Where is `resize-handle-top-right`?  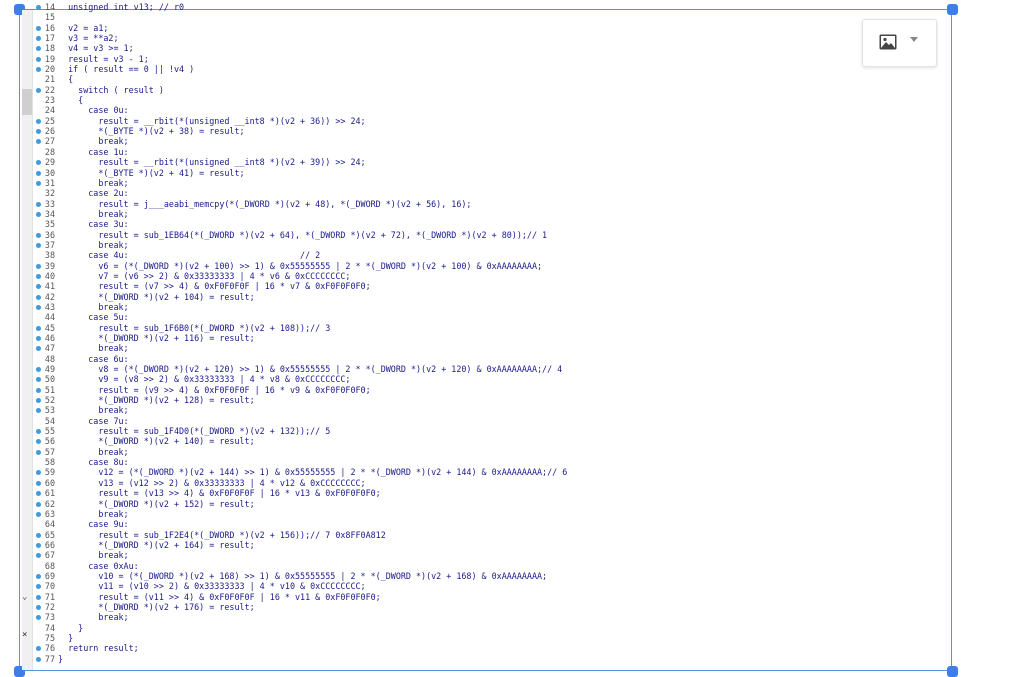
resize-handle-top-right is located at coordinates (952, 9).